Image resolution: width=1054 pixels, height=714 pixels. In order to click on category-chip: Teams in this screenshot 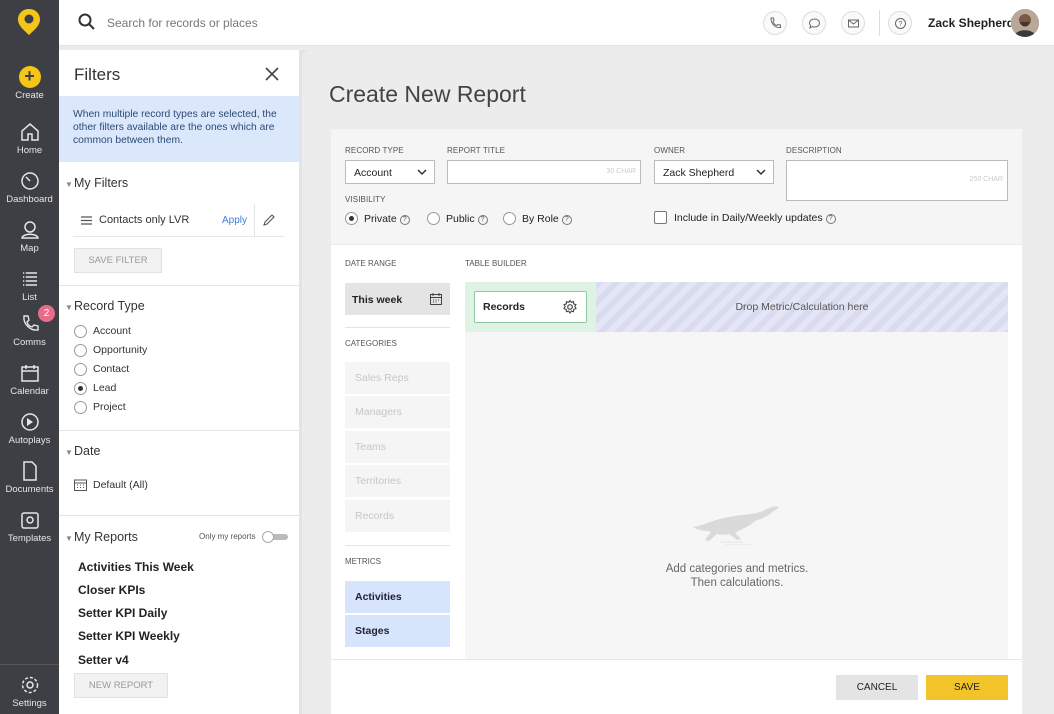, I will do `click(397, 447)`.